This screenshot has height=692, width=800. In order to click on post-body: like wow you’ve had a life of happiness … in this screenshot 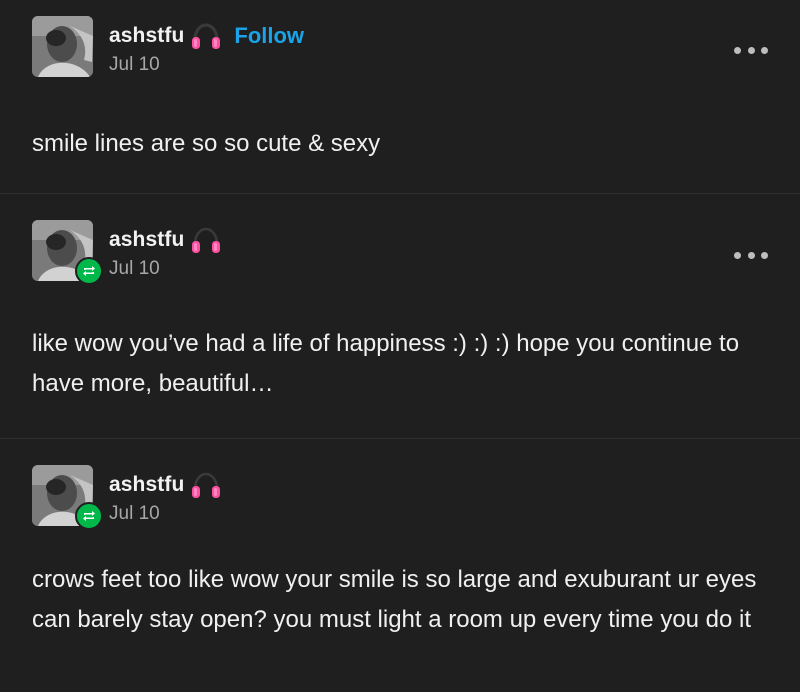, I will do `click(386, 363)`.